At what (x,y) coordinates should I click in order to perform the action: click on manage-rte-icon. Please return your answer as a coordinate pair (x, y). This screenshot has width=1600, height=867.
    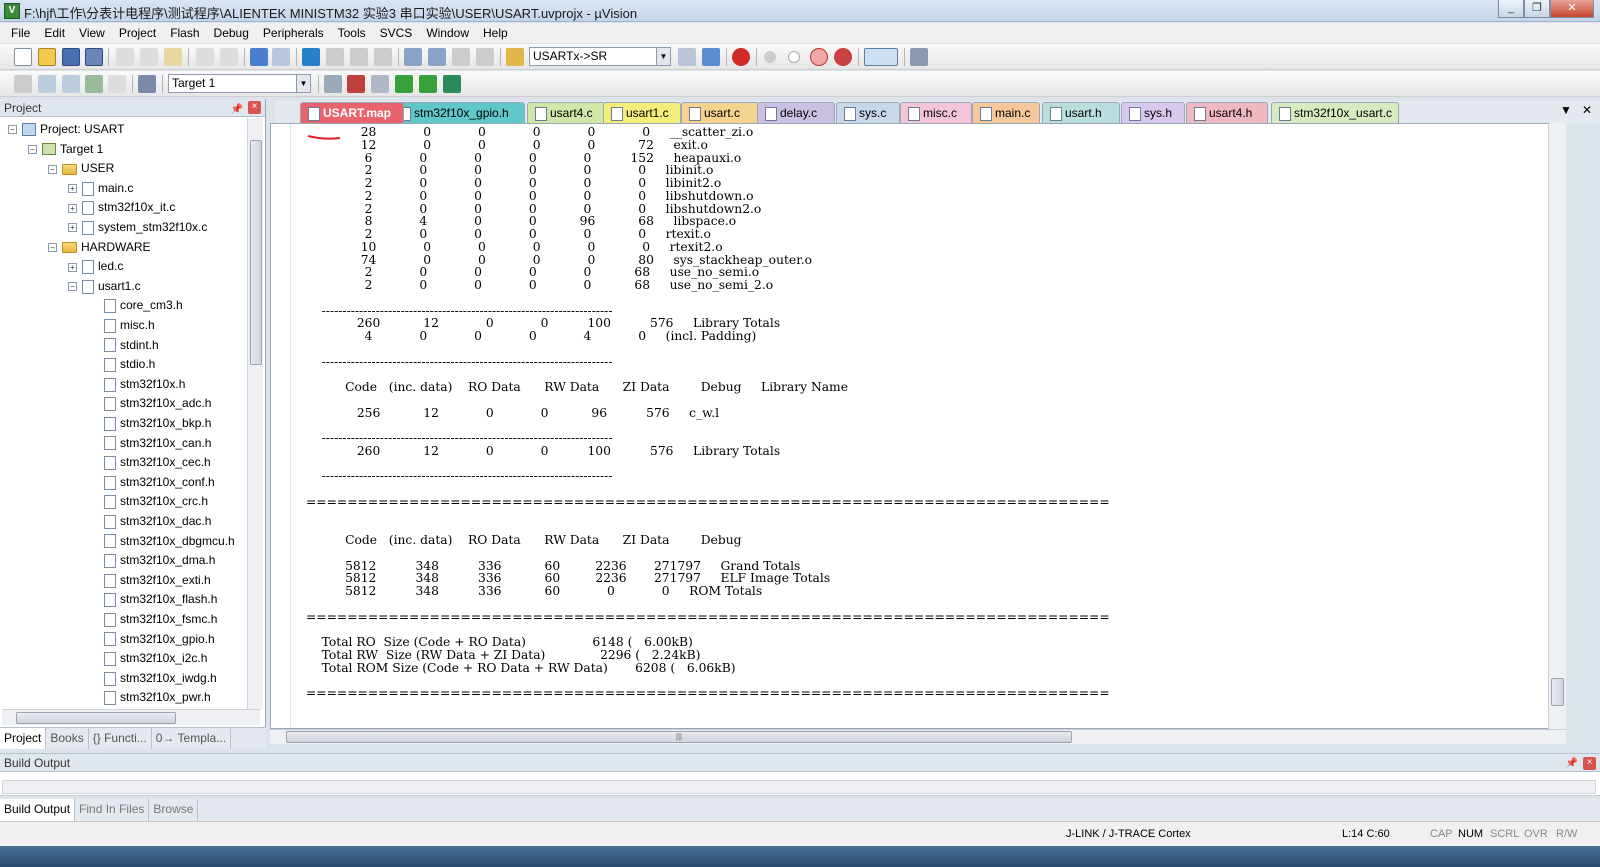
    Looking at the image, I should click on (404, 84).